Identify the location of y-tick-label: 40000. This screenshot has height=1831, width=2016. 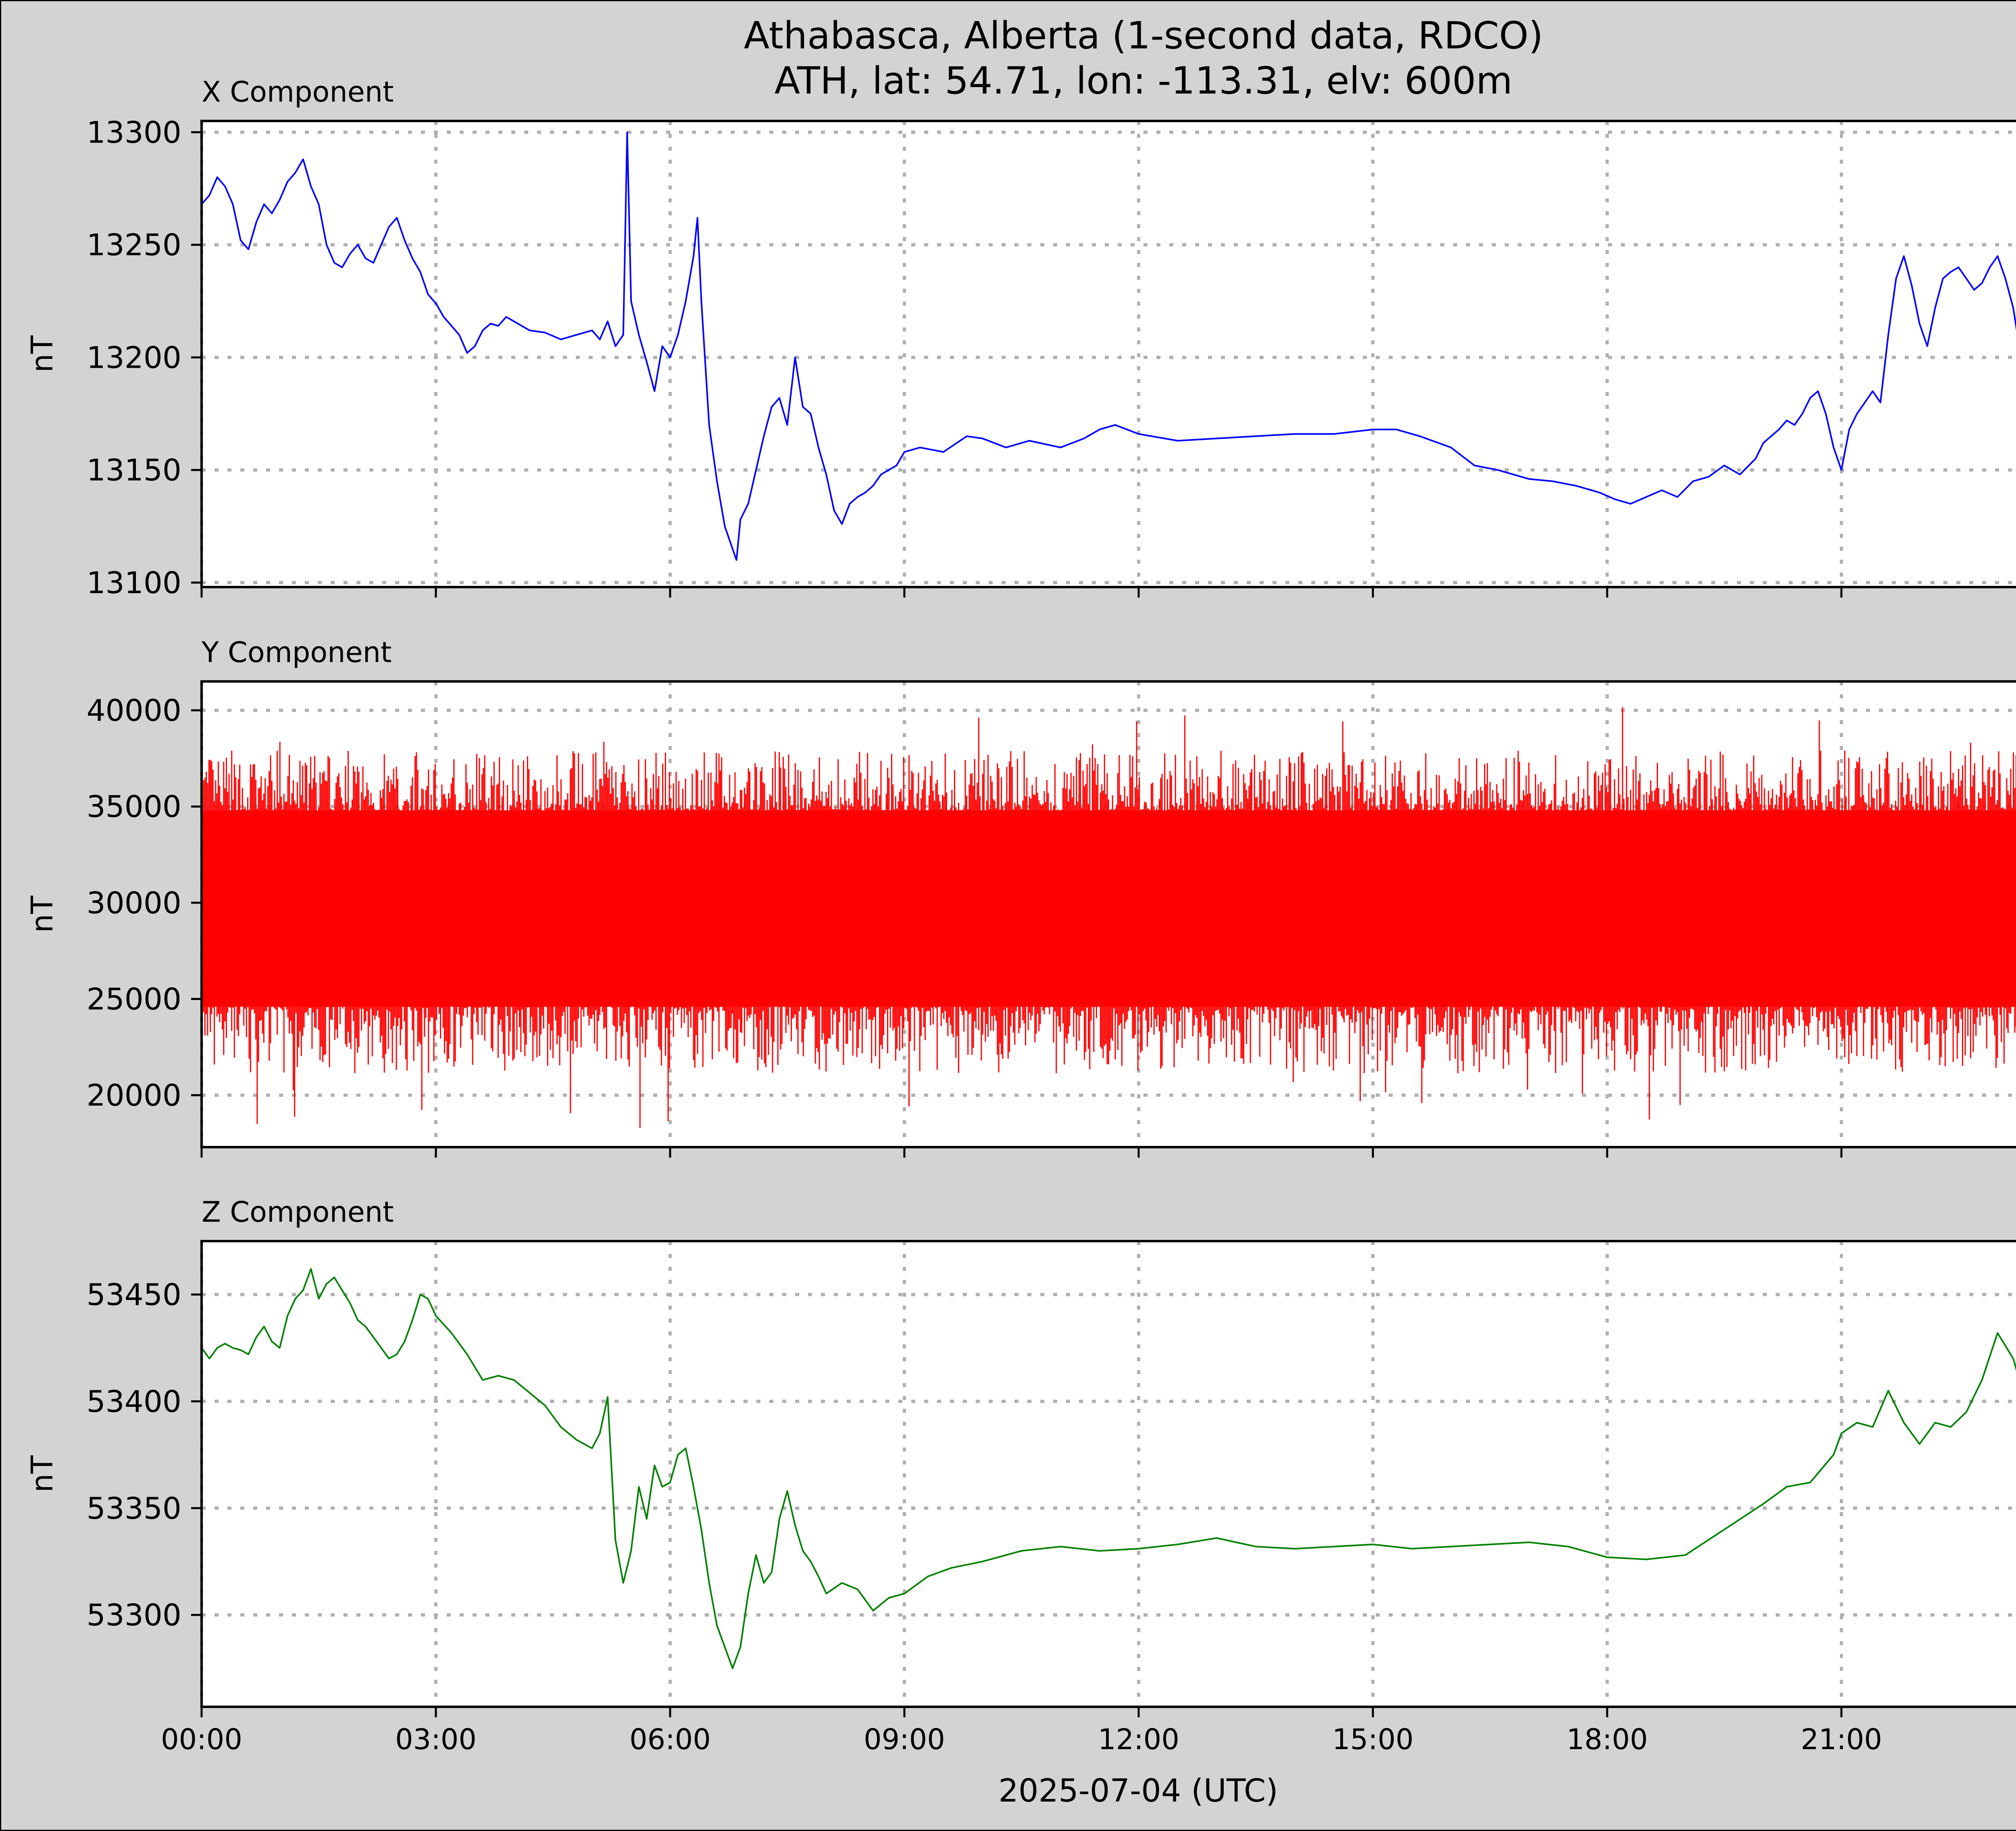
(134, 711).